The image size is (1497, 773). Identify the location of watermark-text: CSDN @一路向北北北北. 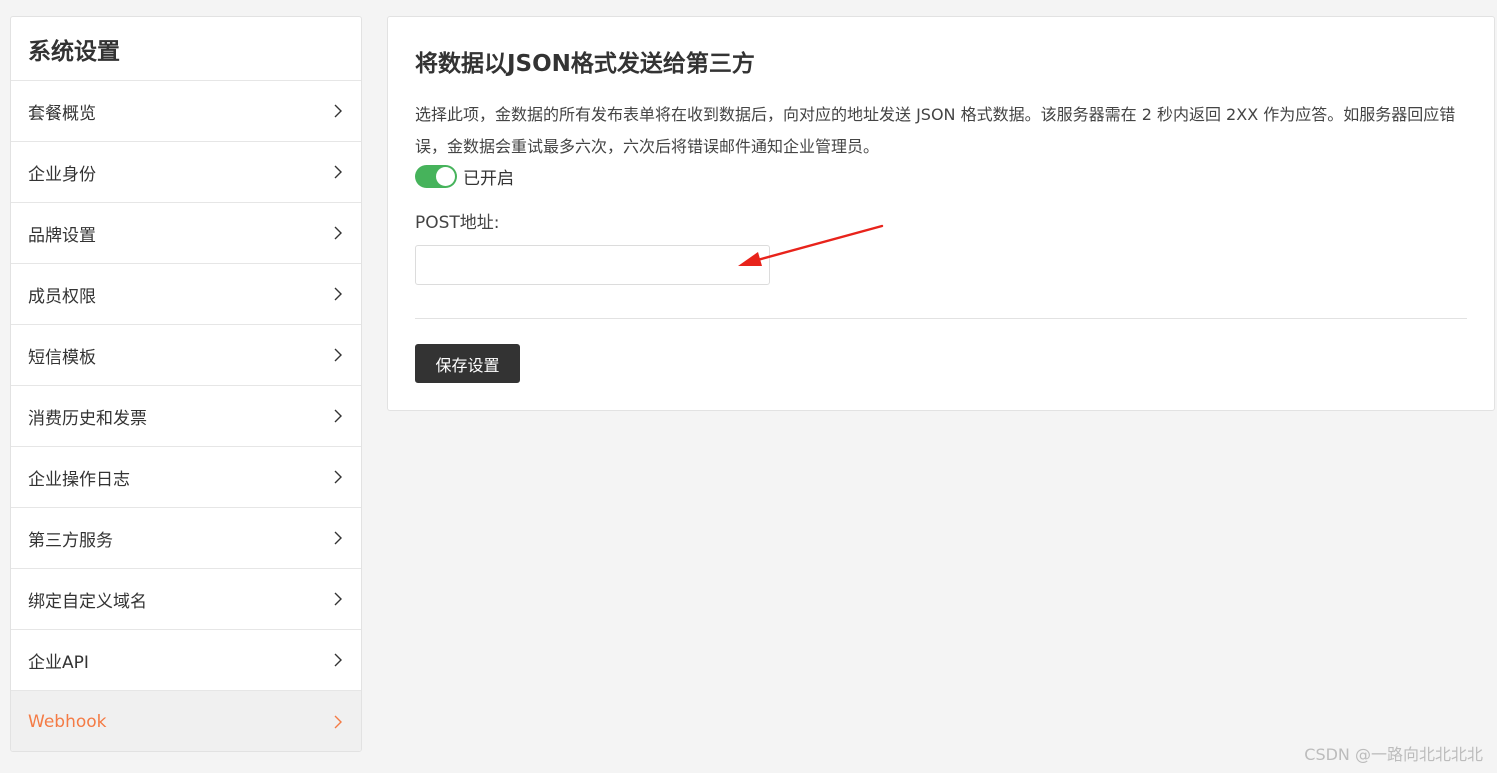
(1393, 754).